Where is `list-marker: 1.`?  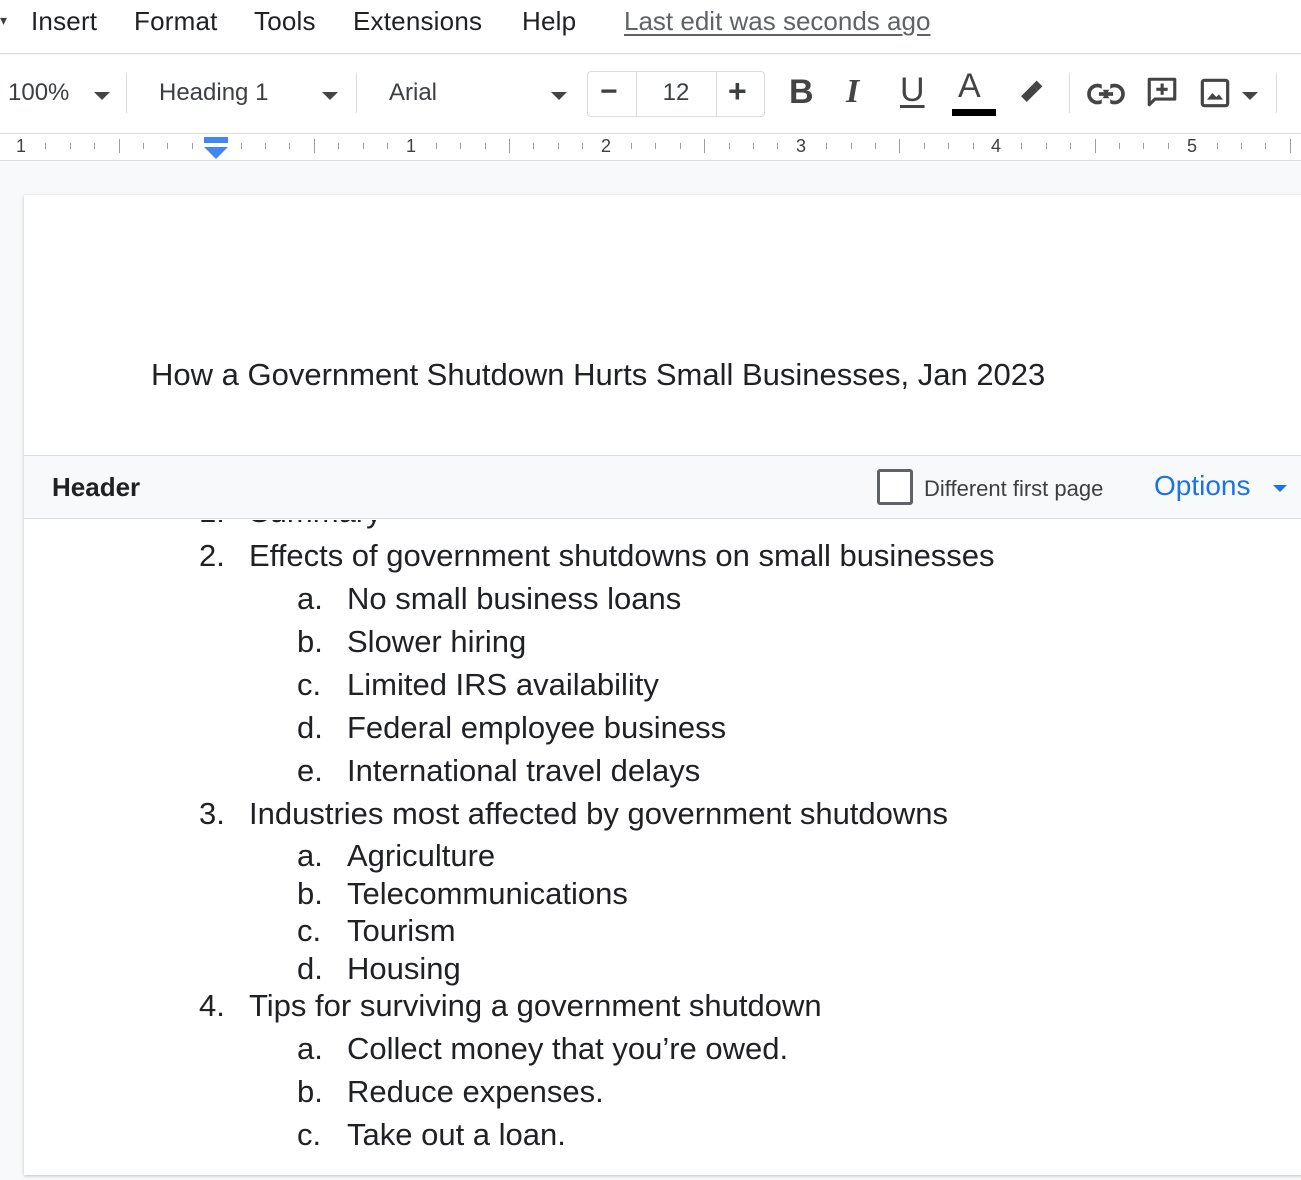
list-marker: 1. is located at coordinates (212, 525).